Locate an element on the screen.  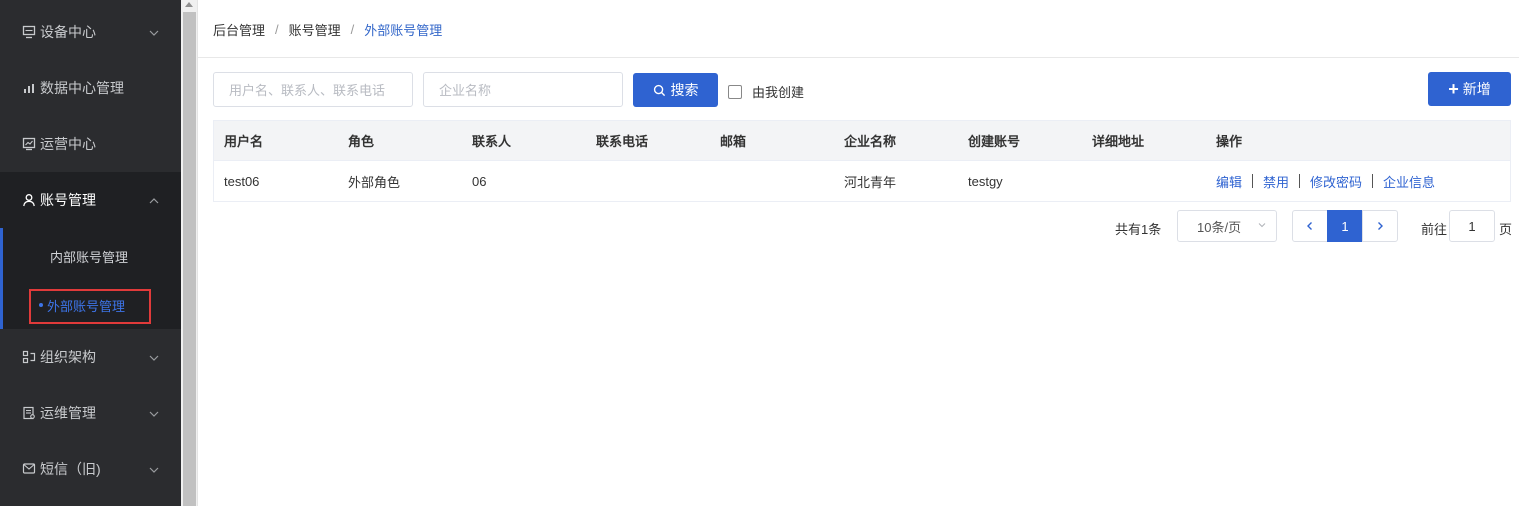
sidebar-item-data-center: 数据中心管理 is located at coordinates (90, 88).